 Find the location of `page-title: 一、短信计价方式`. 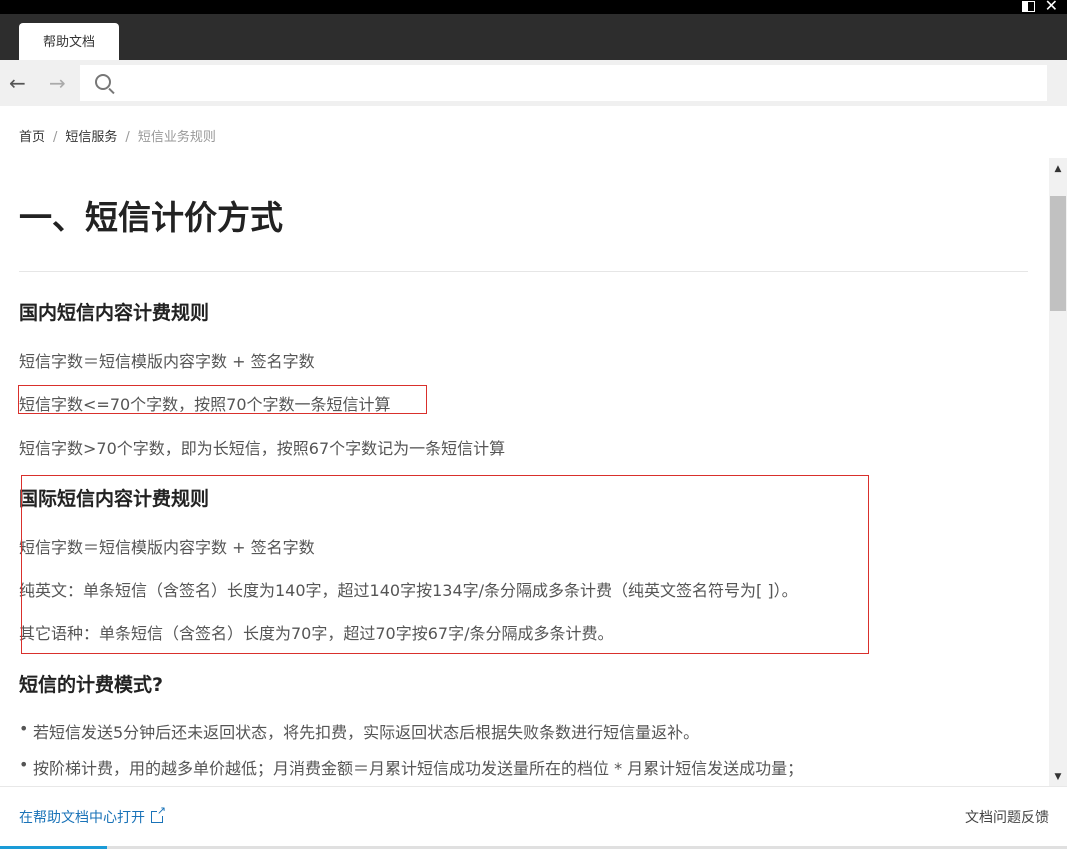

page-title: 一、短信计价方式 is located at coordinates (151, 217).